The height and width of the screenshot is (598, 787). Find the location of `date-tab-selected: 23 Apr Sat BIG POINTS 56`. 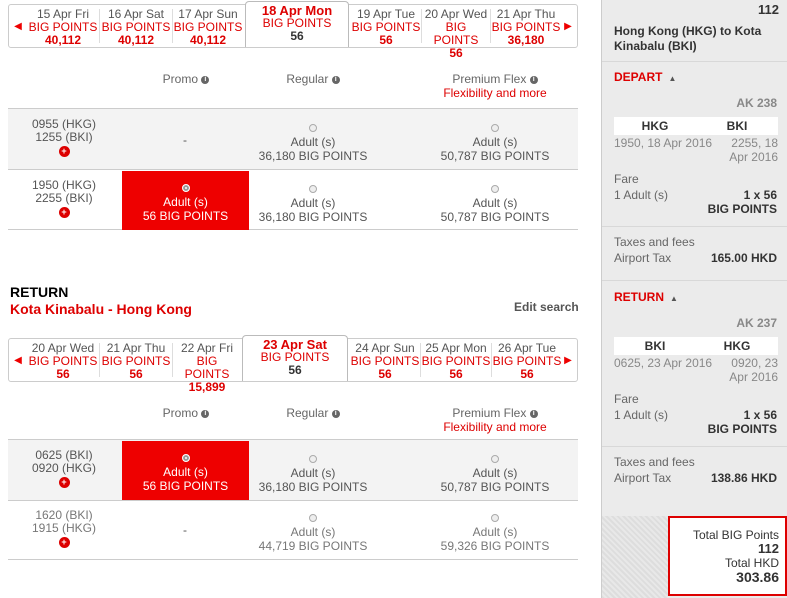

date-tab-selected: 23 Apr Sat BIG POINTS 56 is located at coordinates (295, 358).